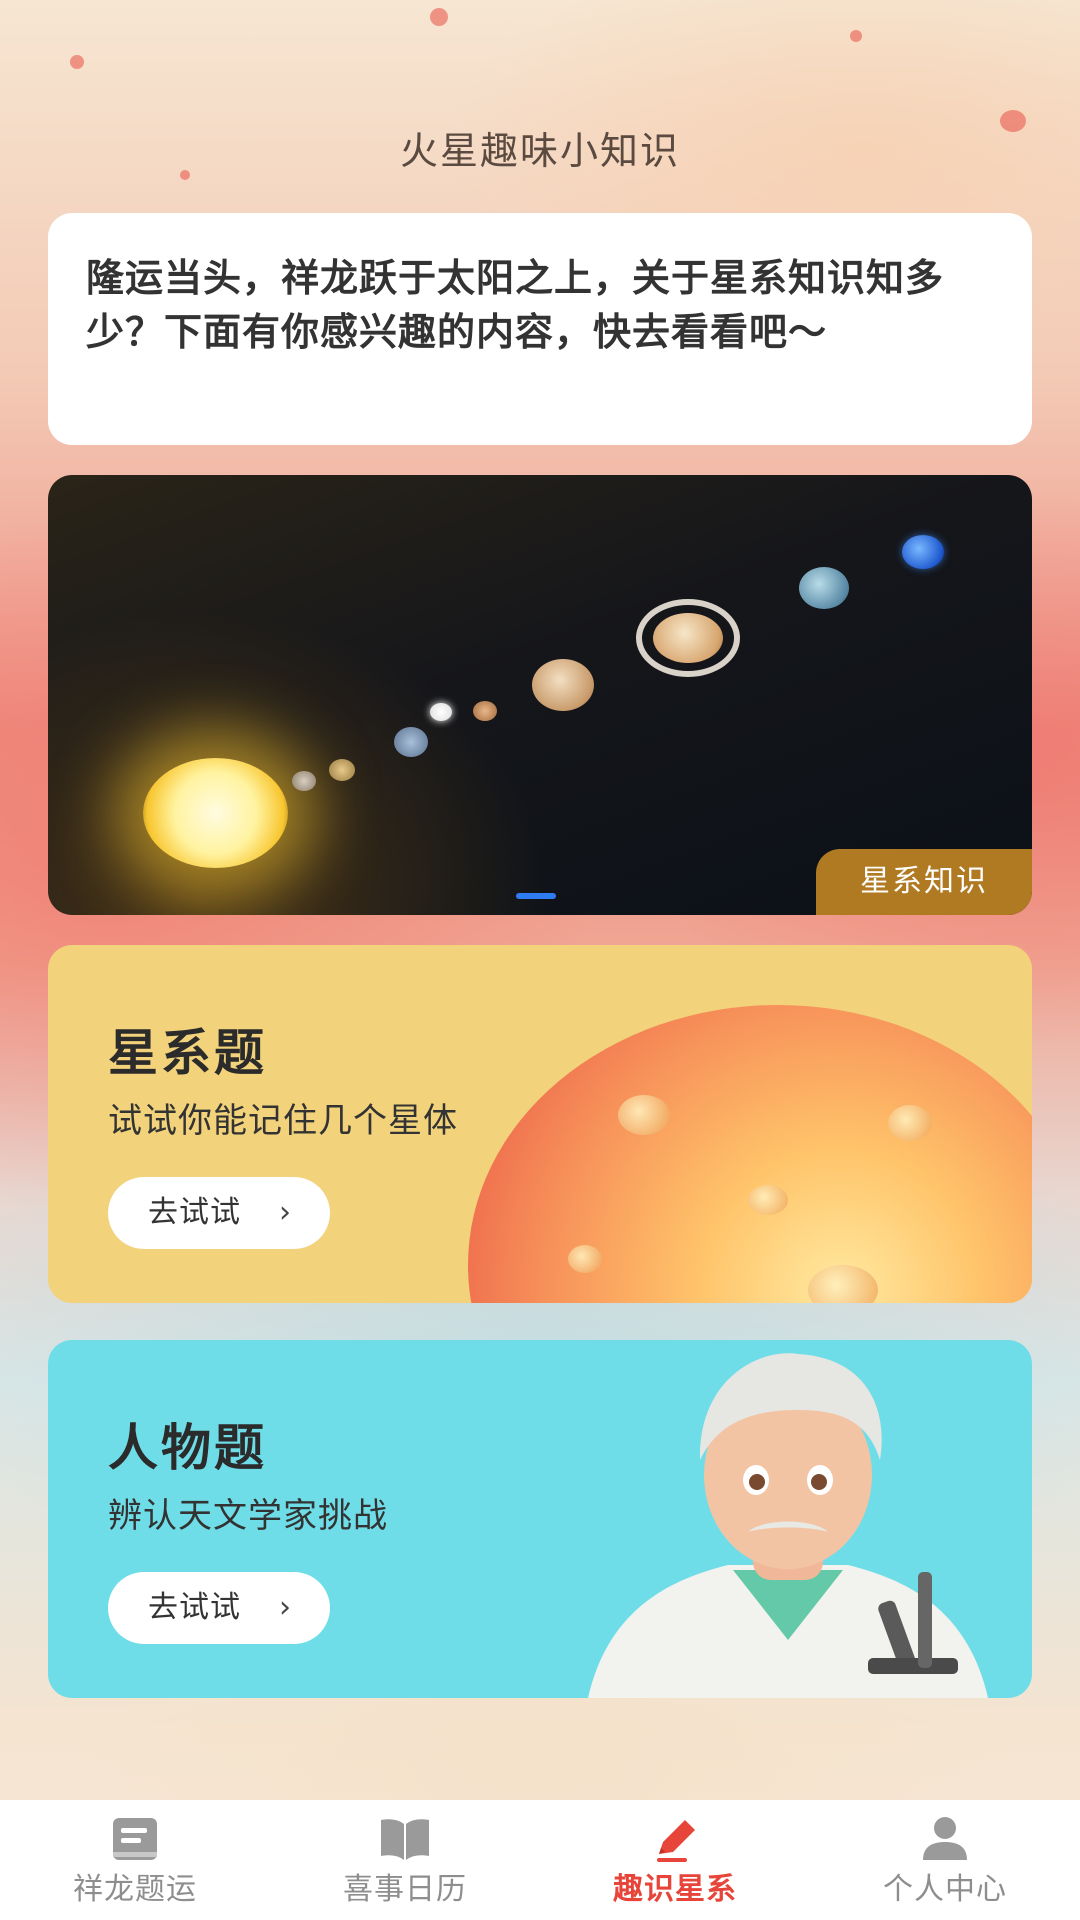 The image size is (1080, 1920). Describe the element at coordinates (405, 1839) in the screenshot. I see `open-book-icon` at that location.